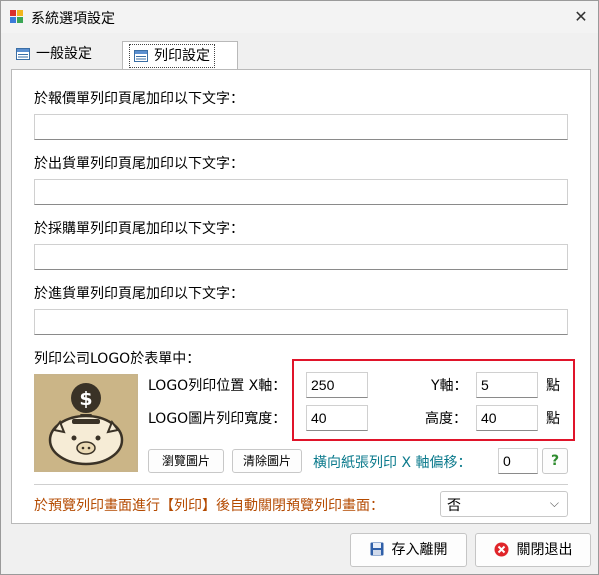 This screenshot has width=599, height=575. Describe the element at coordinates (301, 127) in the screenshot. I see `quote-footer-input` at that location.